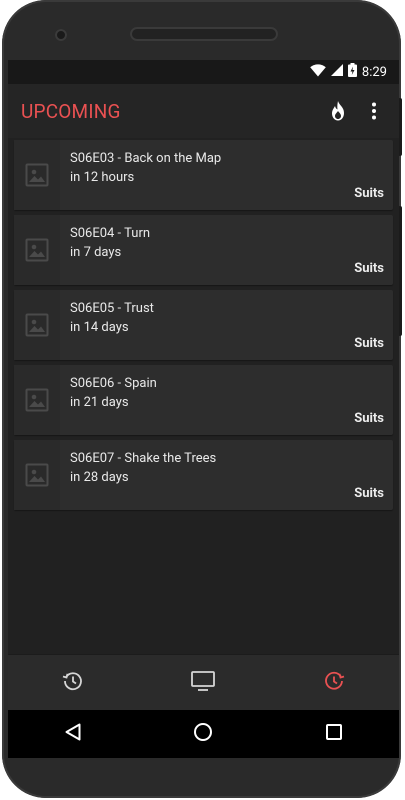 The width and height of the screenshot is (405, 800). What do you see at coordinates (146, 158) in the screenshot?
I see `episode-title: S06E03 - Back on the Map` at bounding box center [146, 158].